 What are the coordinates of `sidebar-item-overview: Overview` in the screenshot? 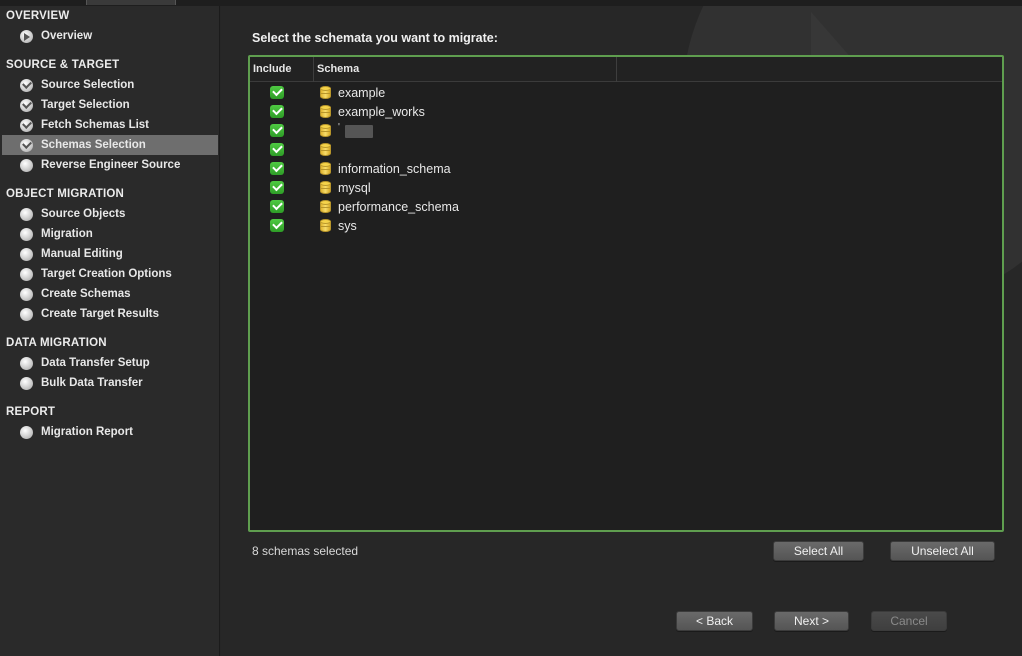 It's located at (110, 36).